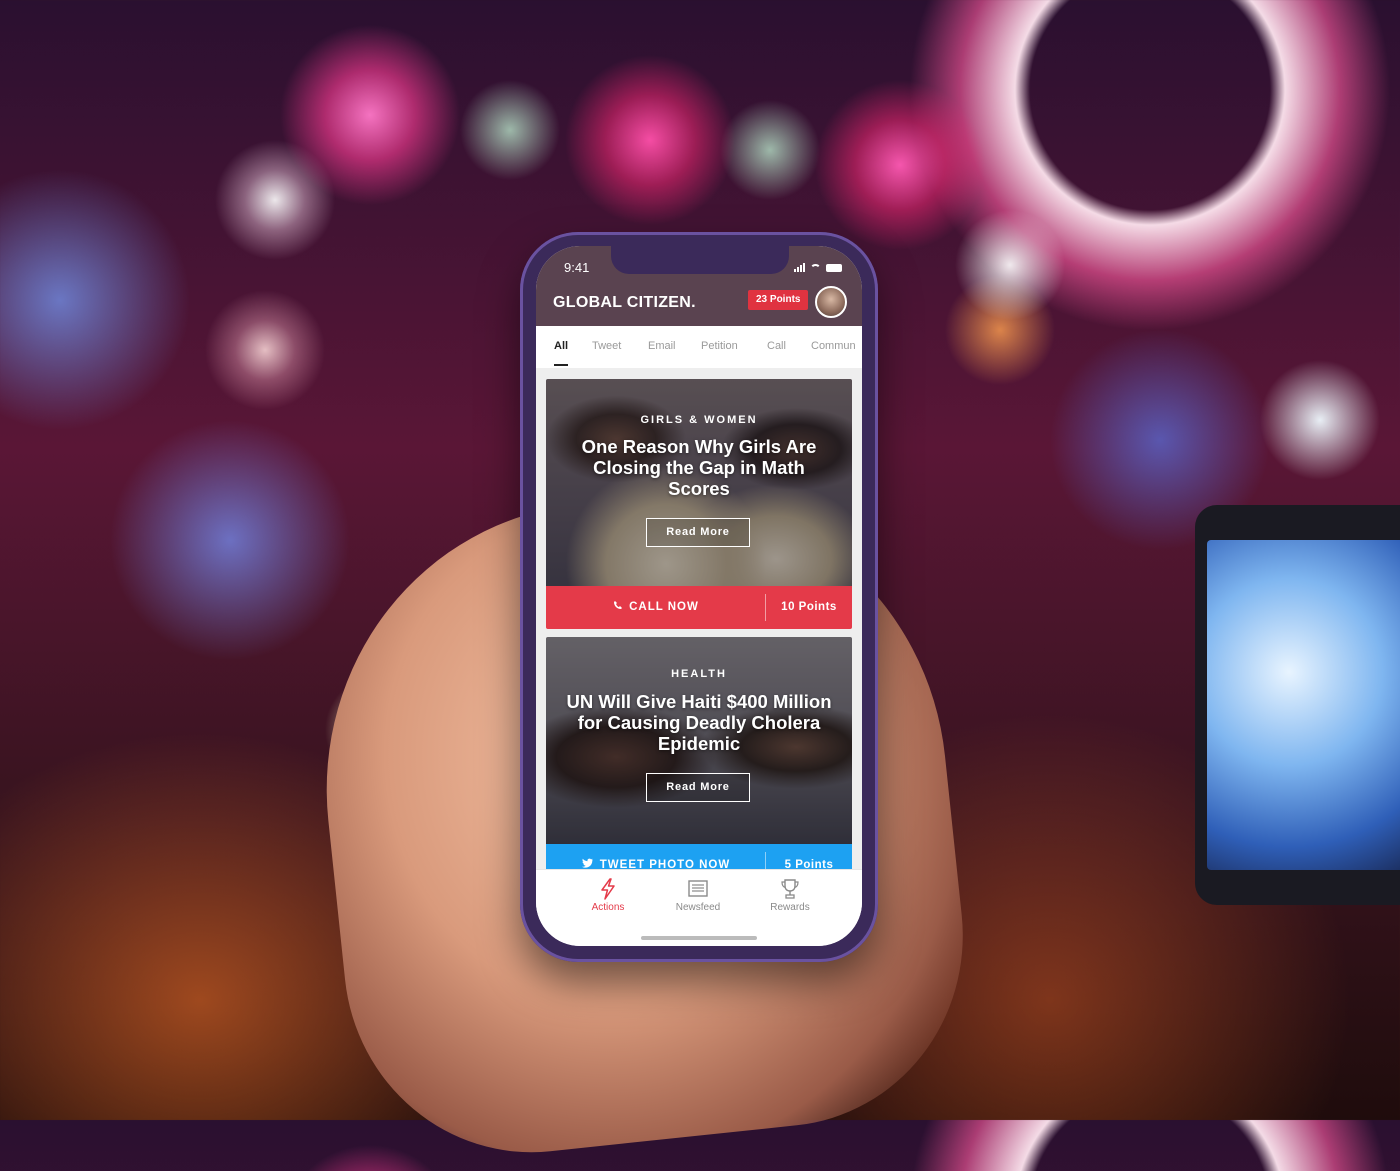 Image resolution: width=1400 pixels, height=1171 pixels. I want to click on nav-rewards: Rewards, so click(790, 895).